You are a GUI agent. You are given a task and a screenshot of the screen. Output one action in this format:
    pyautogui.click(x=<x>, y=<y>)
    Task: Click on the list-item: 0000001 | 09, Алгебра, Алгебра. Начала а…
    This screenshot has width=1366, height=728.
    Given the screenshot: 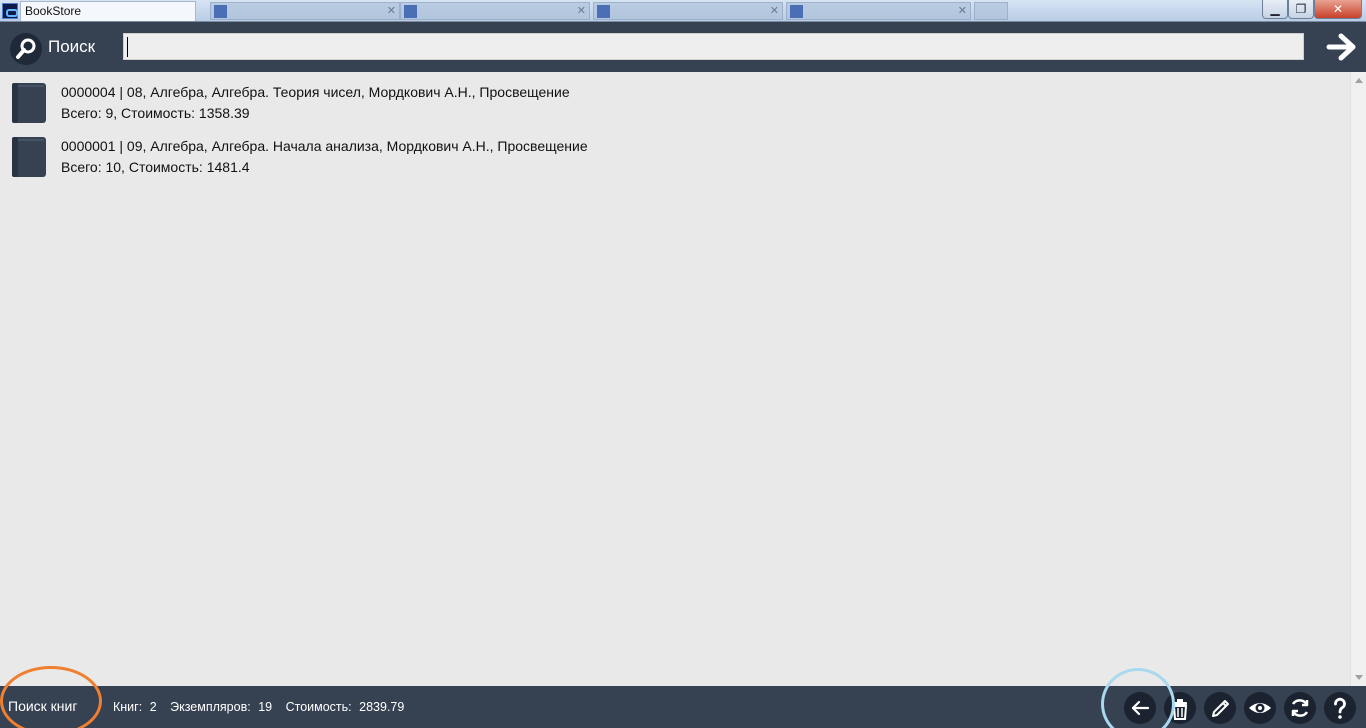 What is the action you would take?
    pyautogui.click(x=675, y=152)
    